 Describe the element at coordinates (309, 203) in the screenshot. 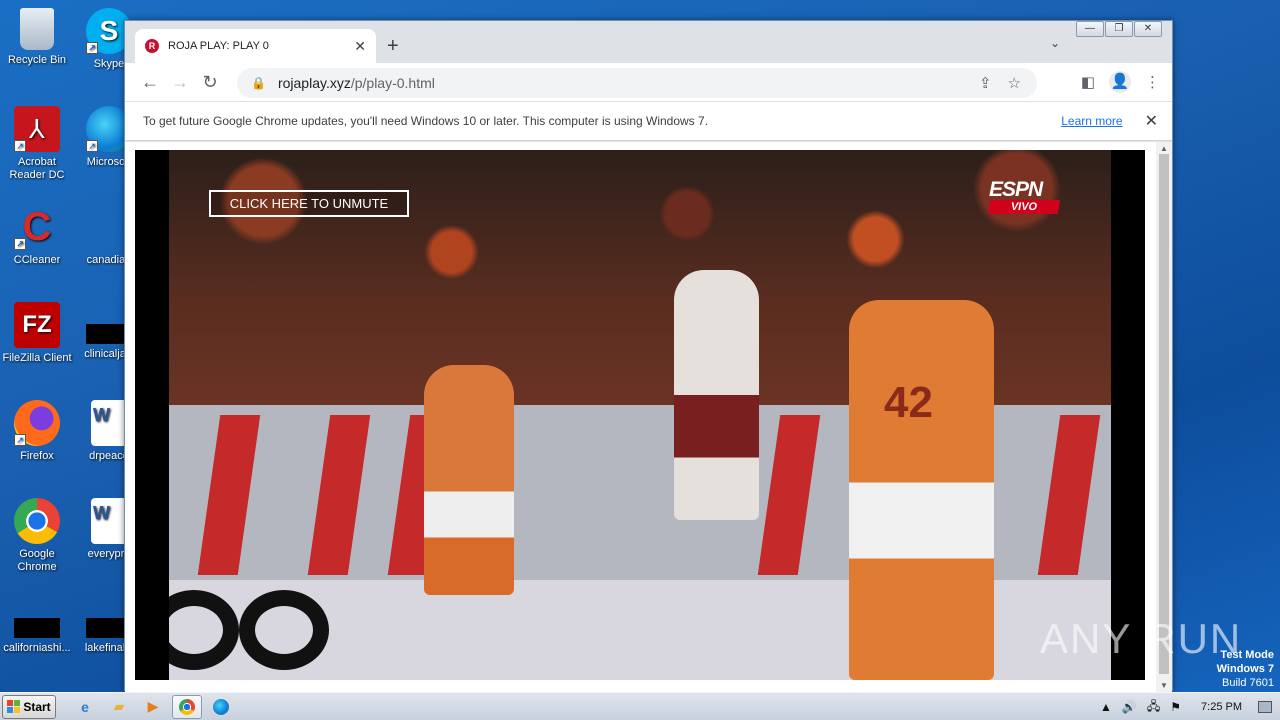

I see `unmute-button: CLICK HERE TO UNMUTE` at that location.